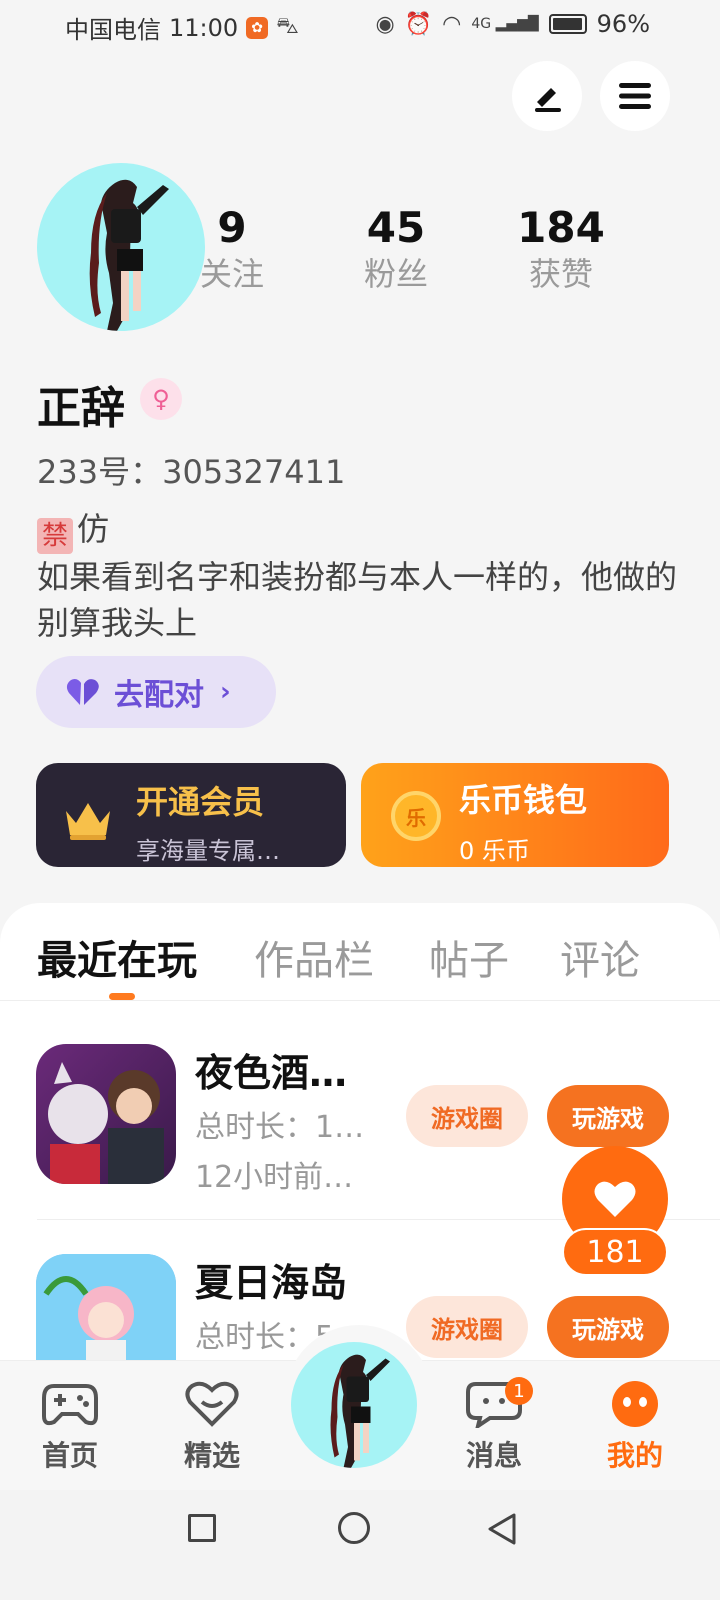  What do you see at coordinates (615, 1252) in the screenshot?
I see `like-count: 181` at bounding box center [615, 1252].